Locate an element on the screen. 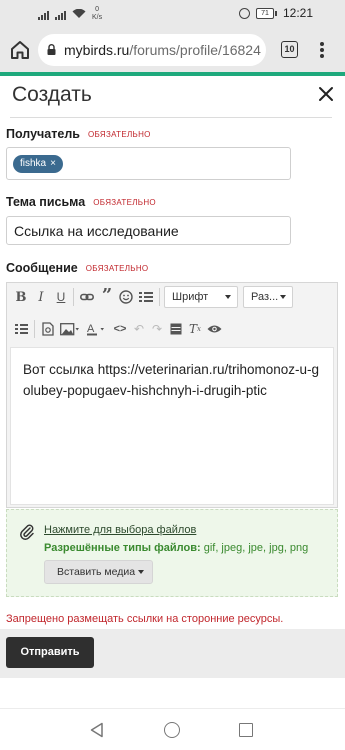 The height and width of the screenshot is (750, 345). preview-doc-icon is located at coordinates (48, 329).